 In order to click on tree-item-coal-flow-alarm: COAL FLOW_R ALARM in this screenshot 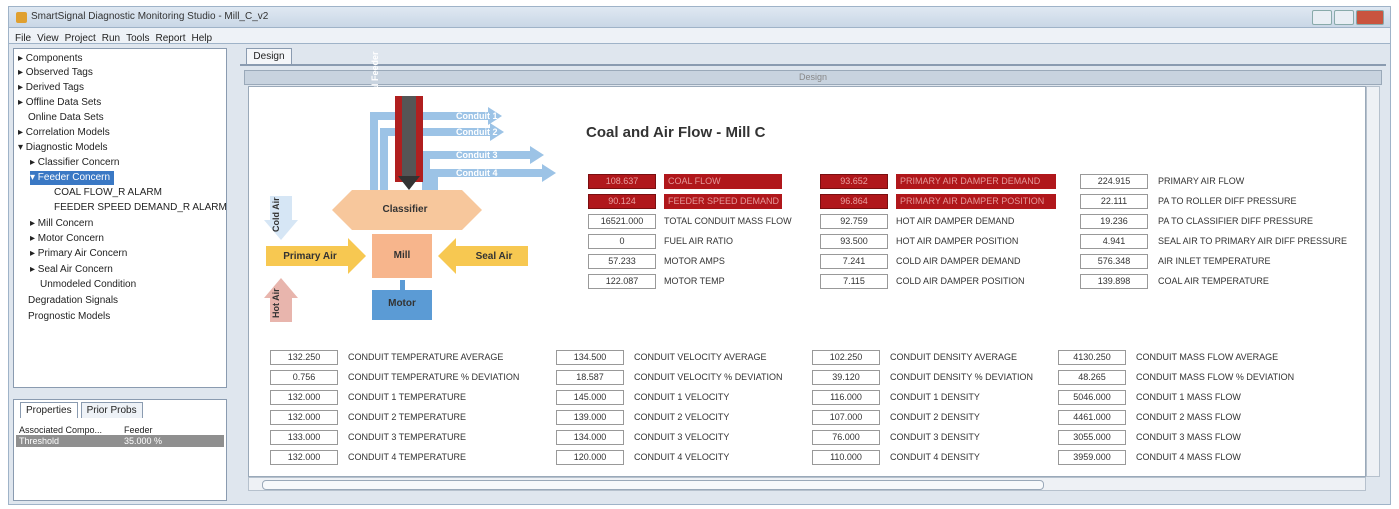, I will do `click(108, 193)`.